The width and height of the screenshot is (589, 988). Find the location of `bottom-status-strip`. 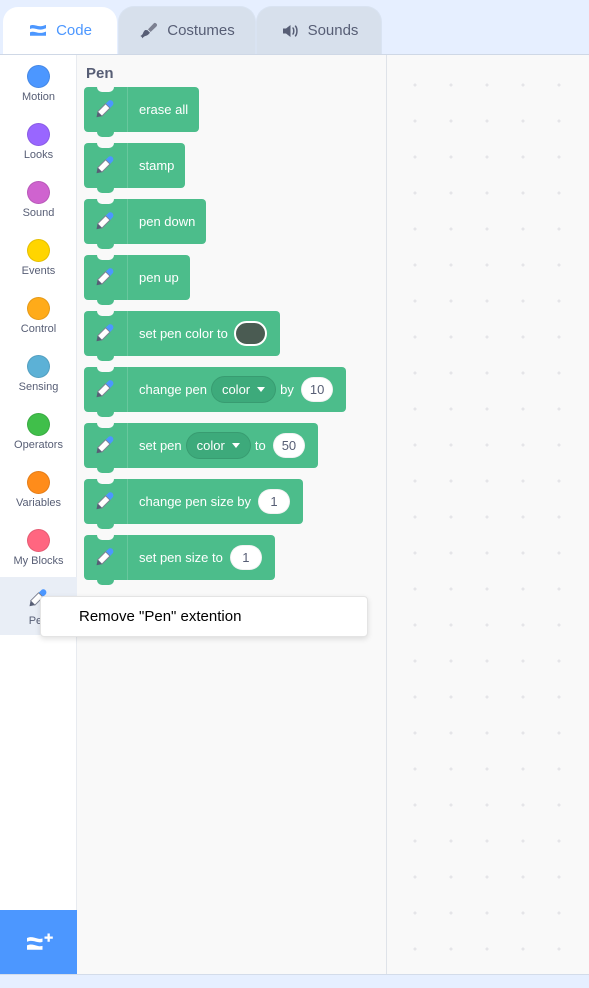

bottom-status-strip is located at coordinates (294, 981).